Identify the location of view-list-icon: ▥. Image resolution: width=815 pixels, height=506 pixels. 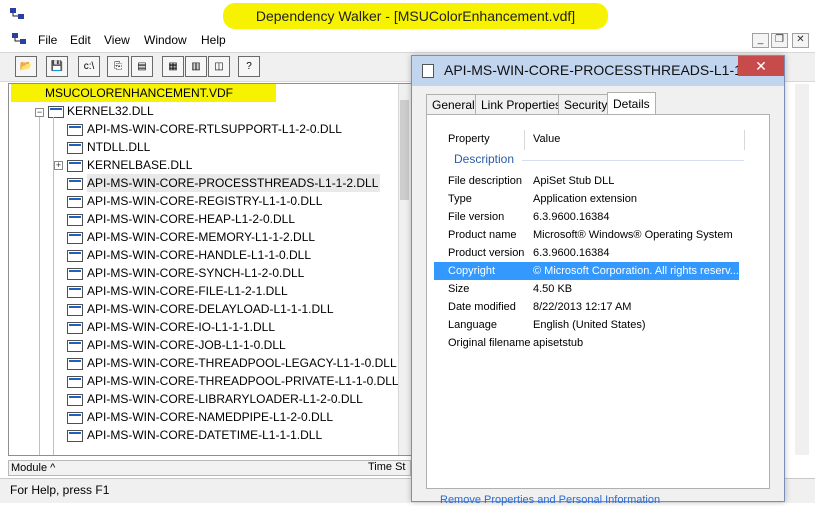
(196, 66).